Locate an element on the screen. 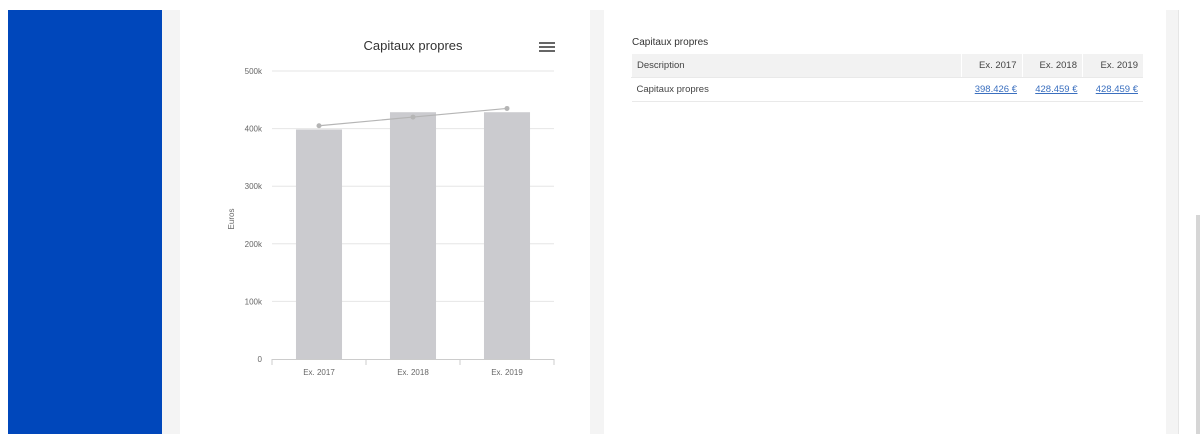 The image size is (1200, 434). x-tick-label: Ex. 2017 is located at coordinates (319, 372).